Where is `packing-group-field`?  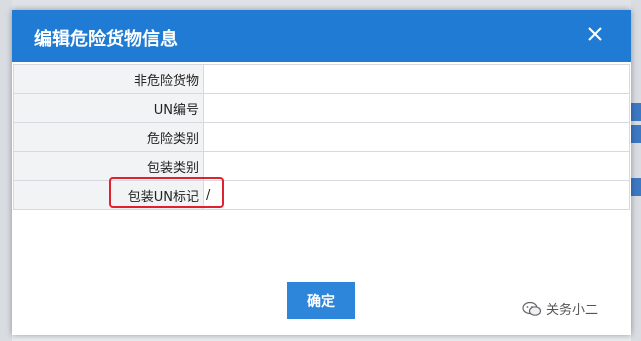
packing-group-field is located at coordinates (416, 166).